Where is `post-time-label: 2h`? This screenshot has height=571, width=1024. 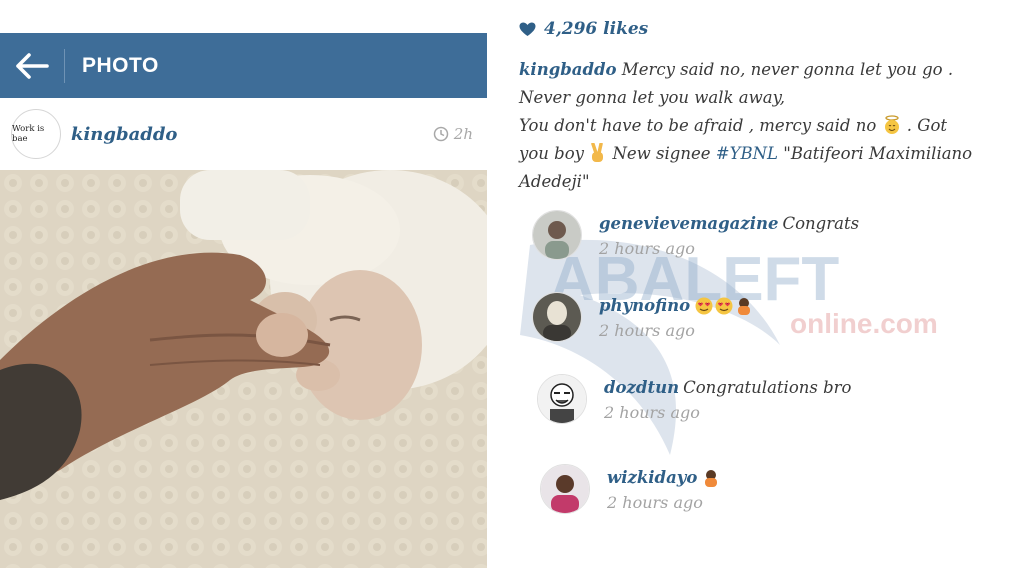 post-time-label: 2h is located at coordinates (463, 134).